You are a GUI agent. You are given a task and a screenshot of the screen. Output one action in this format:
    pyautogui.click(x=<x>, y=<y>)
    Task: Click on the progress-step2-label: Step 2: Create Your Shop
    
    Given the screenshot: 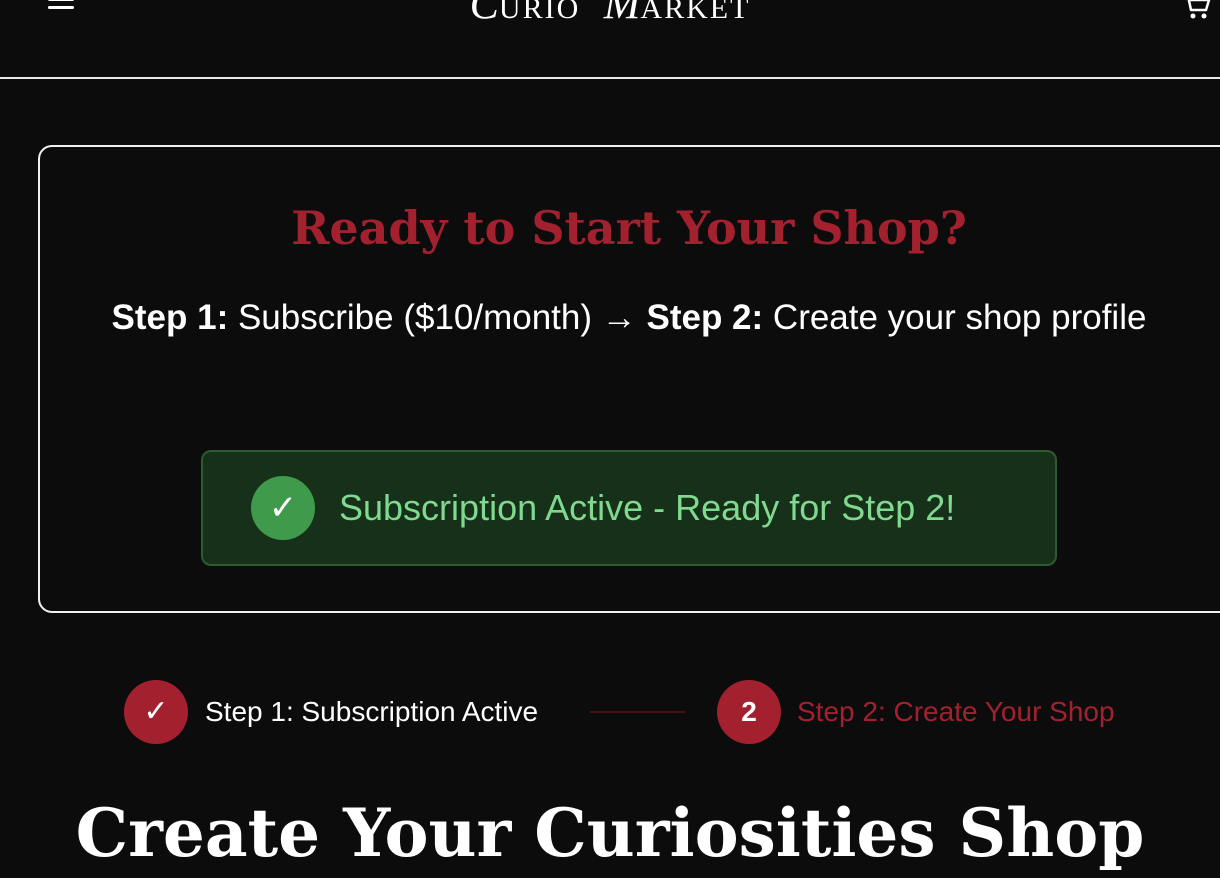 What is the action you would take?
    pyautogui.click(x=956, y=711)
    